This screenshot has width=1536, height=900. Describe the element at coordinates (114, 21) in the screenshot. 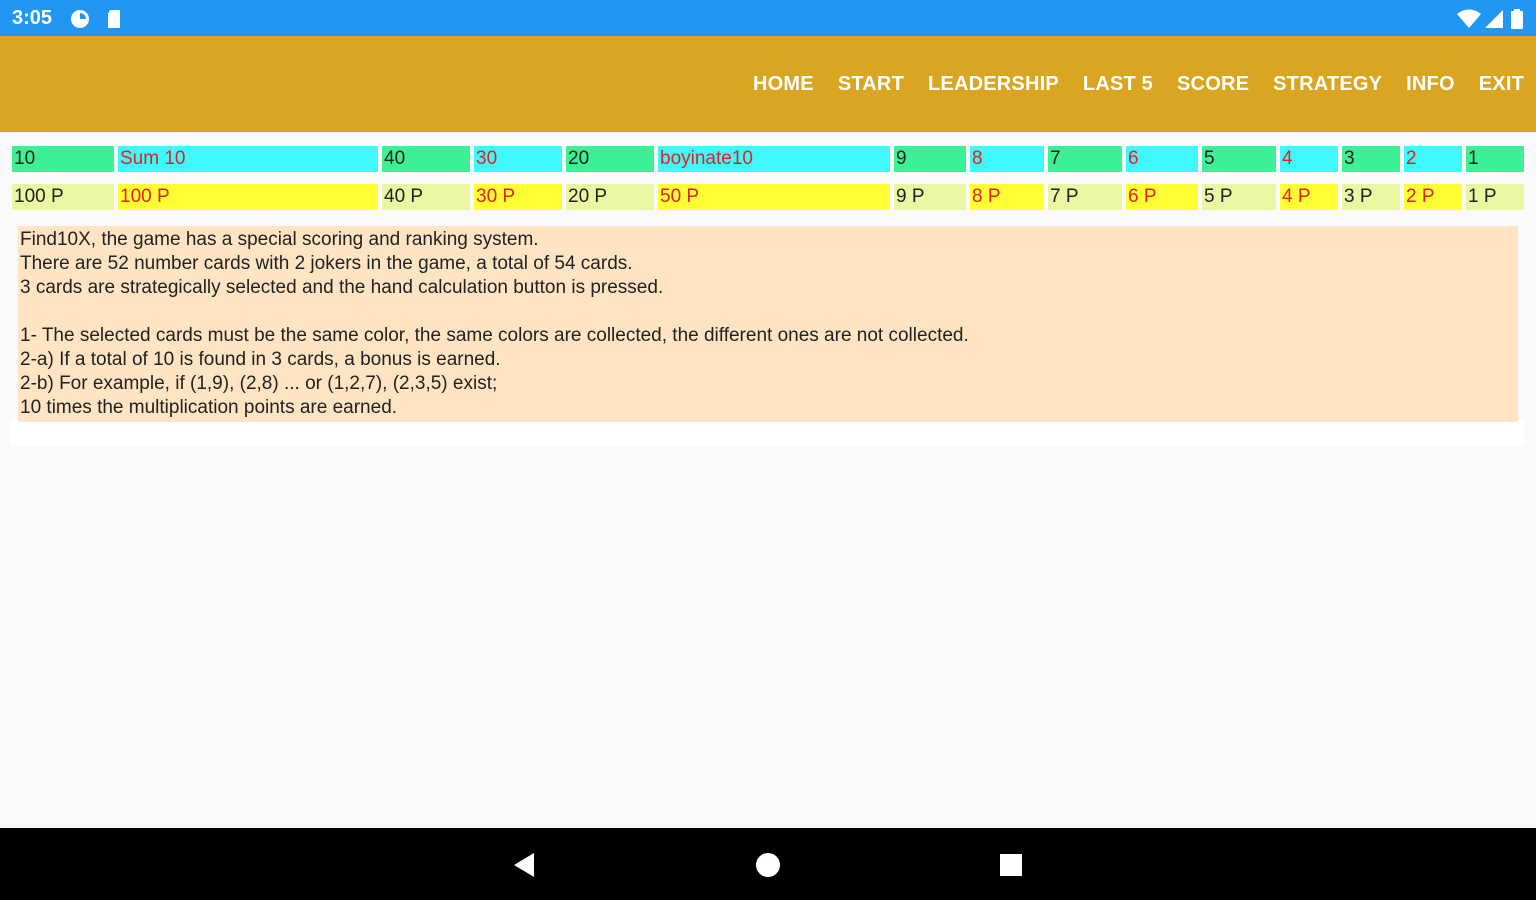

I see `sd-card-icon` at that location.